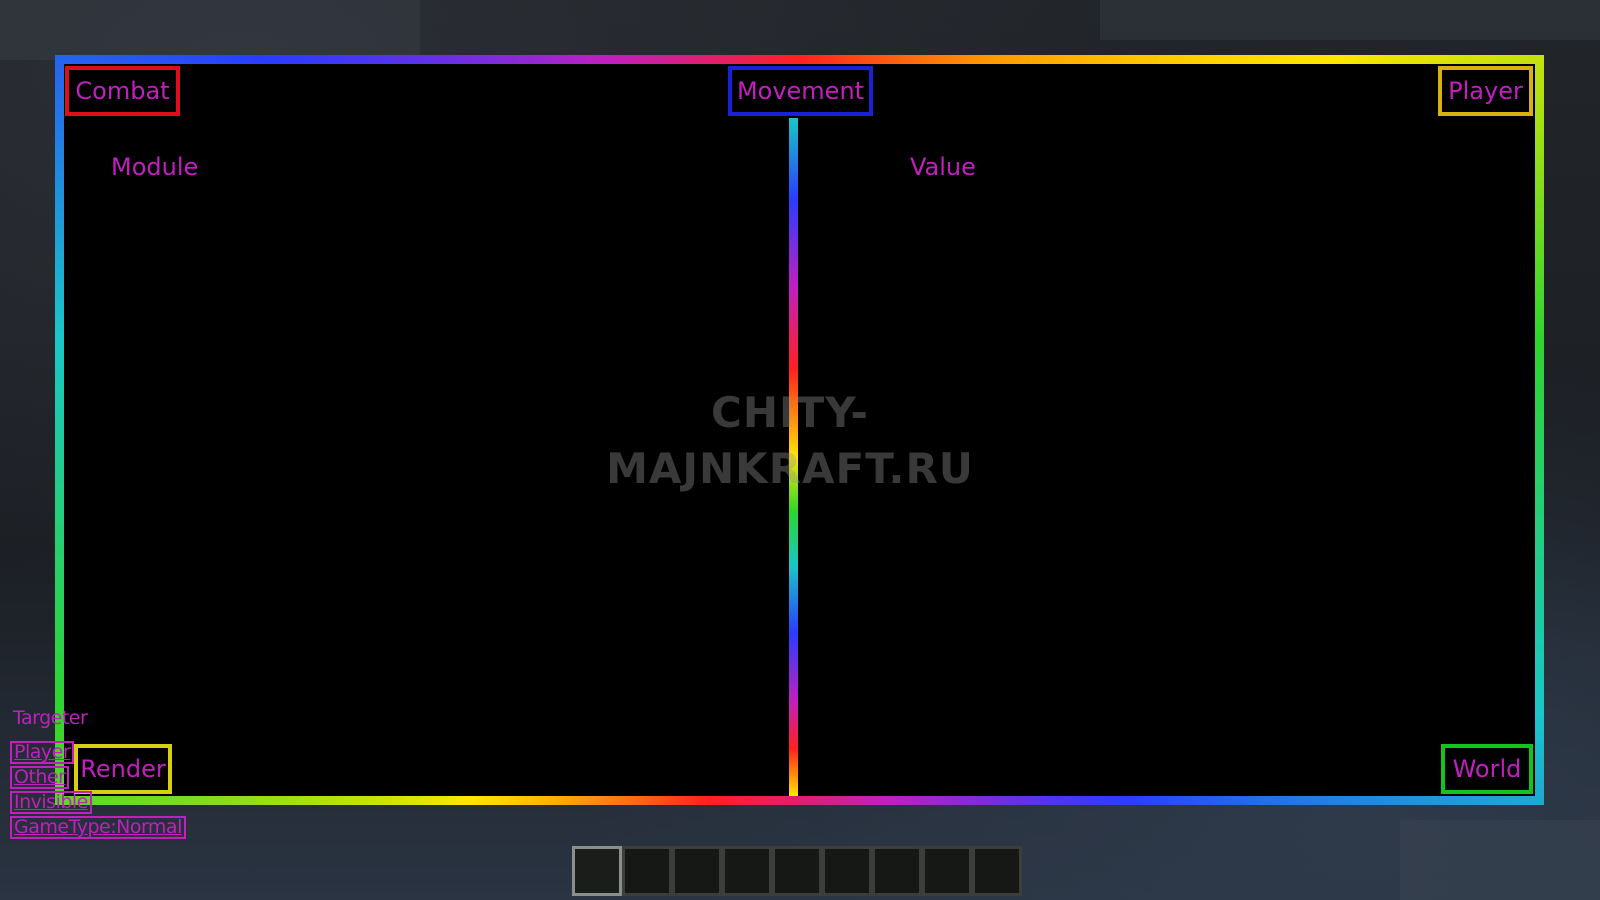 This screenshot has height=900, width=1600. Describe the element at coordinates (42, 752) in the screenshot. I see `targeter-option-player: Player` at that location.